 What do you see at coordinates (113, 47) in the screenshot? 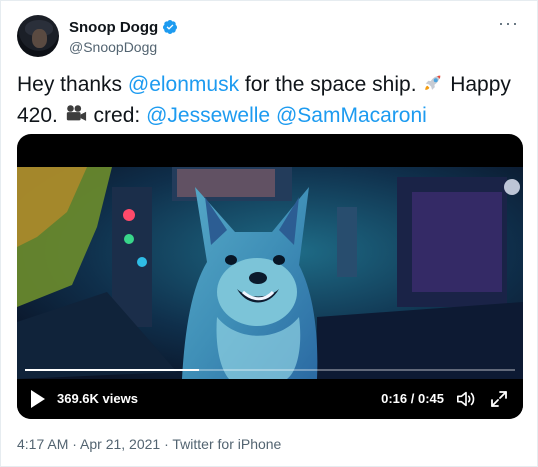
I see `author-handle: @SnoopDogg` at bounding box center [113, 47].